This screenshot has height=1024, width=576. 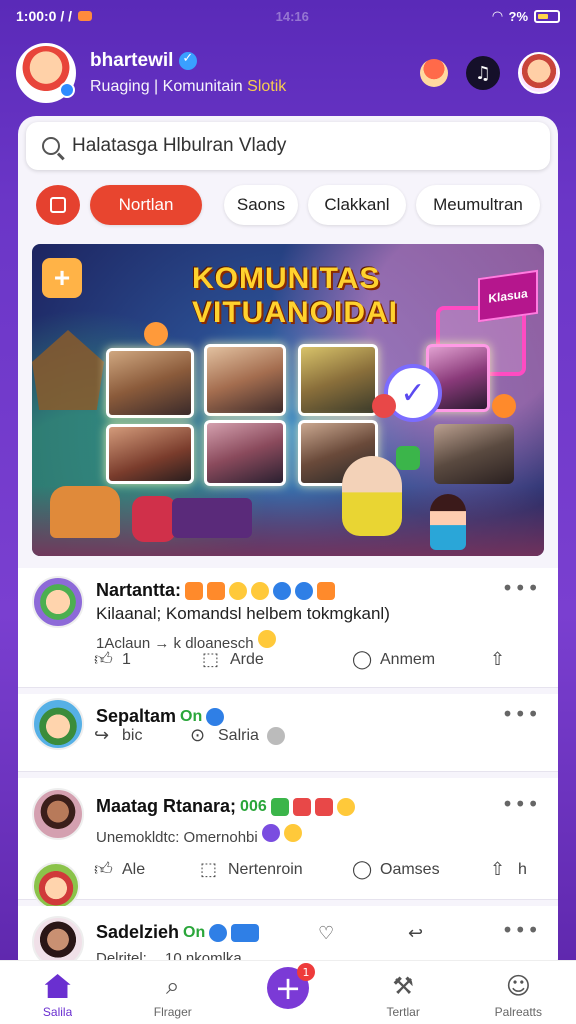 What do you see at coordinates (328, 934) in the screenshot?
I see `like-outline-icon: ♡` at bounding box center [328, 934].